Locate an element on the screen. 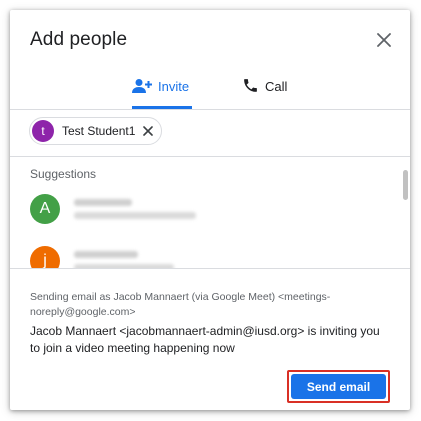 This screenshot has height=421, width=421. recipient-name: Test Student1 is located at coordinates (99, 131).